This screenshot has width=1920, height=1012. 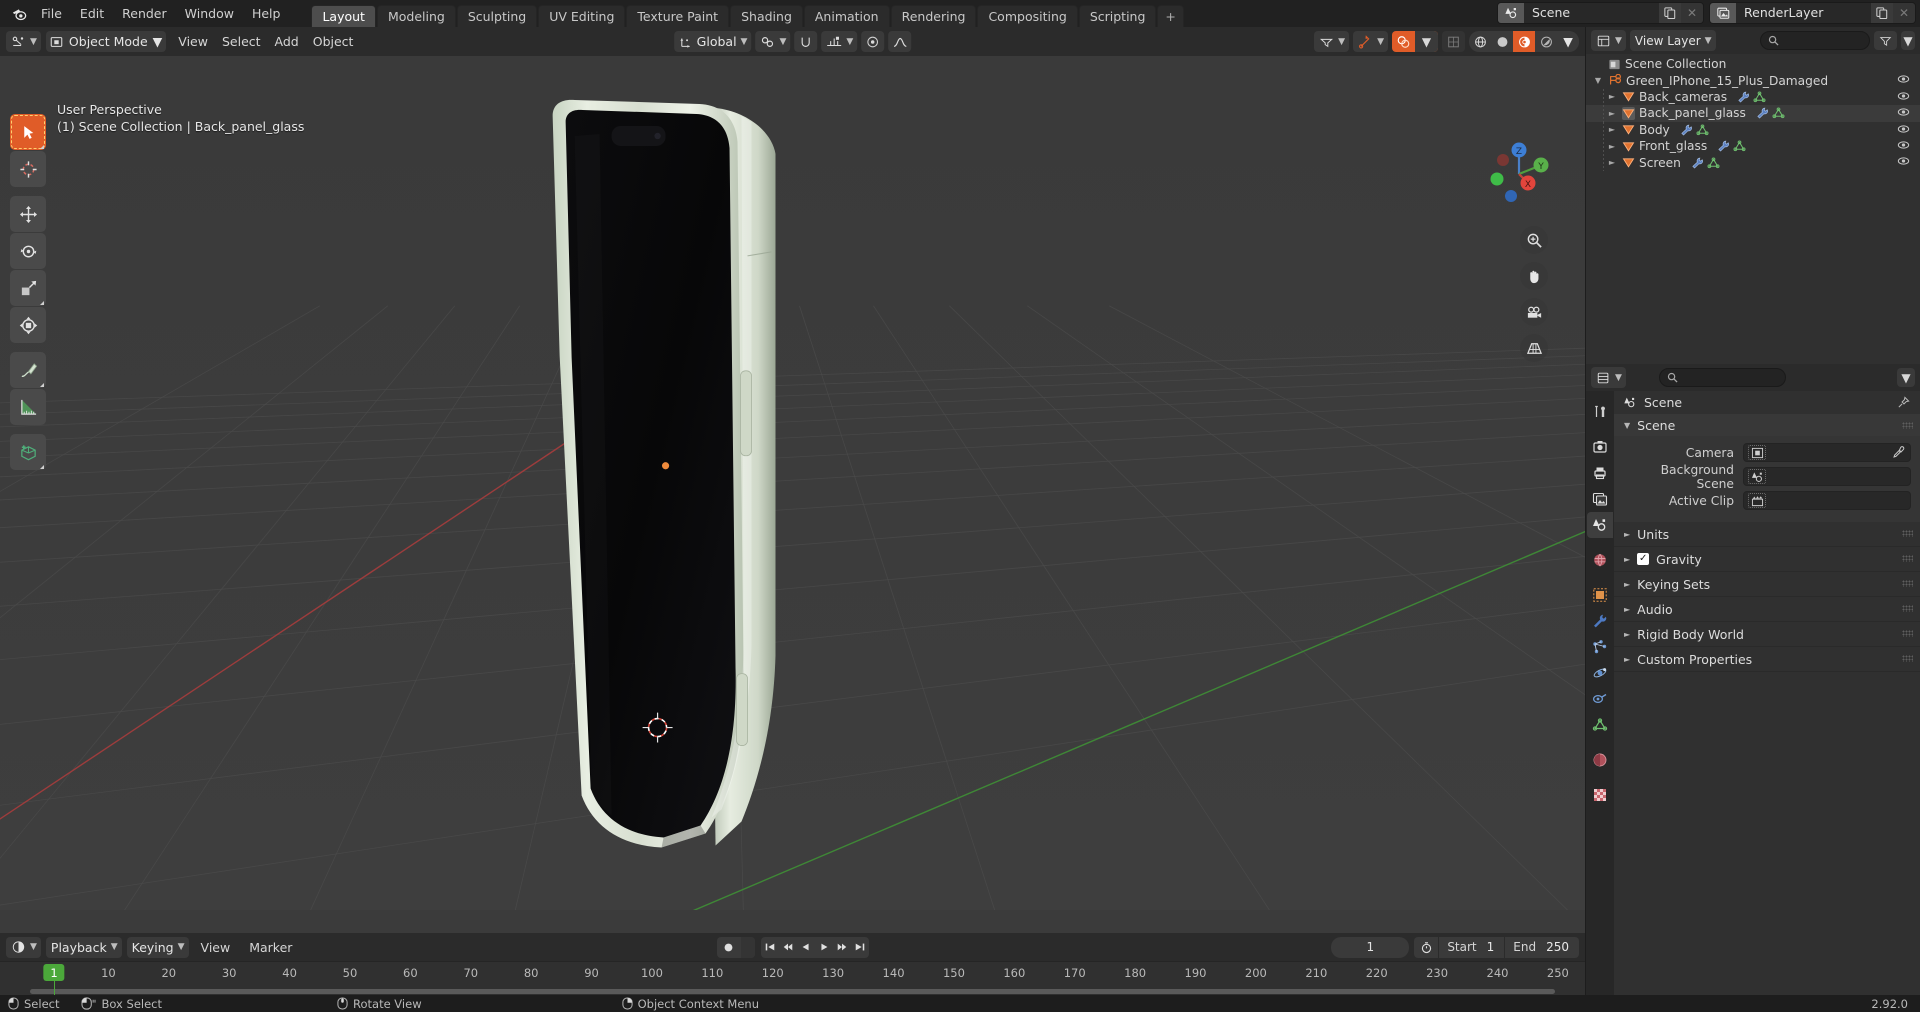 I want to click on viewport-menu-add: Add, so click(x=287, y=41).